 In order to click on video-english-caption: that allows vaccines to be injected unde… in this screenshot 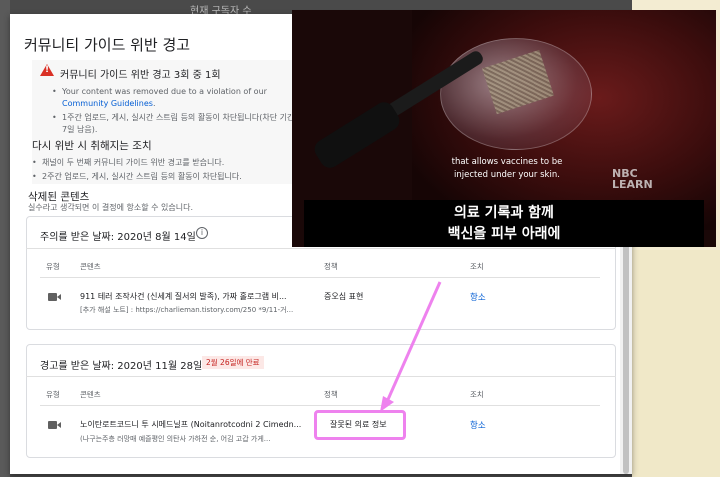, I will do `click(507, 168)`.